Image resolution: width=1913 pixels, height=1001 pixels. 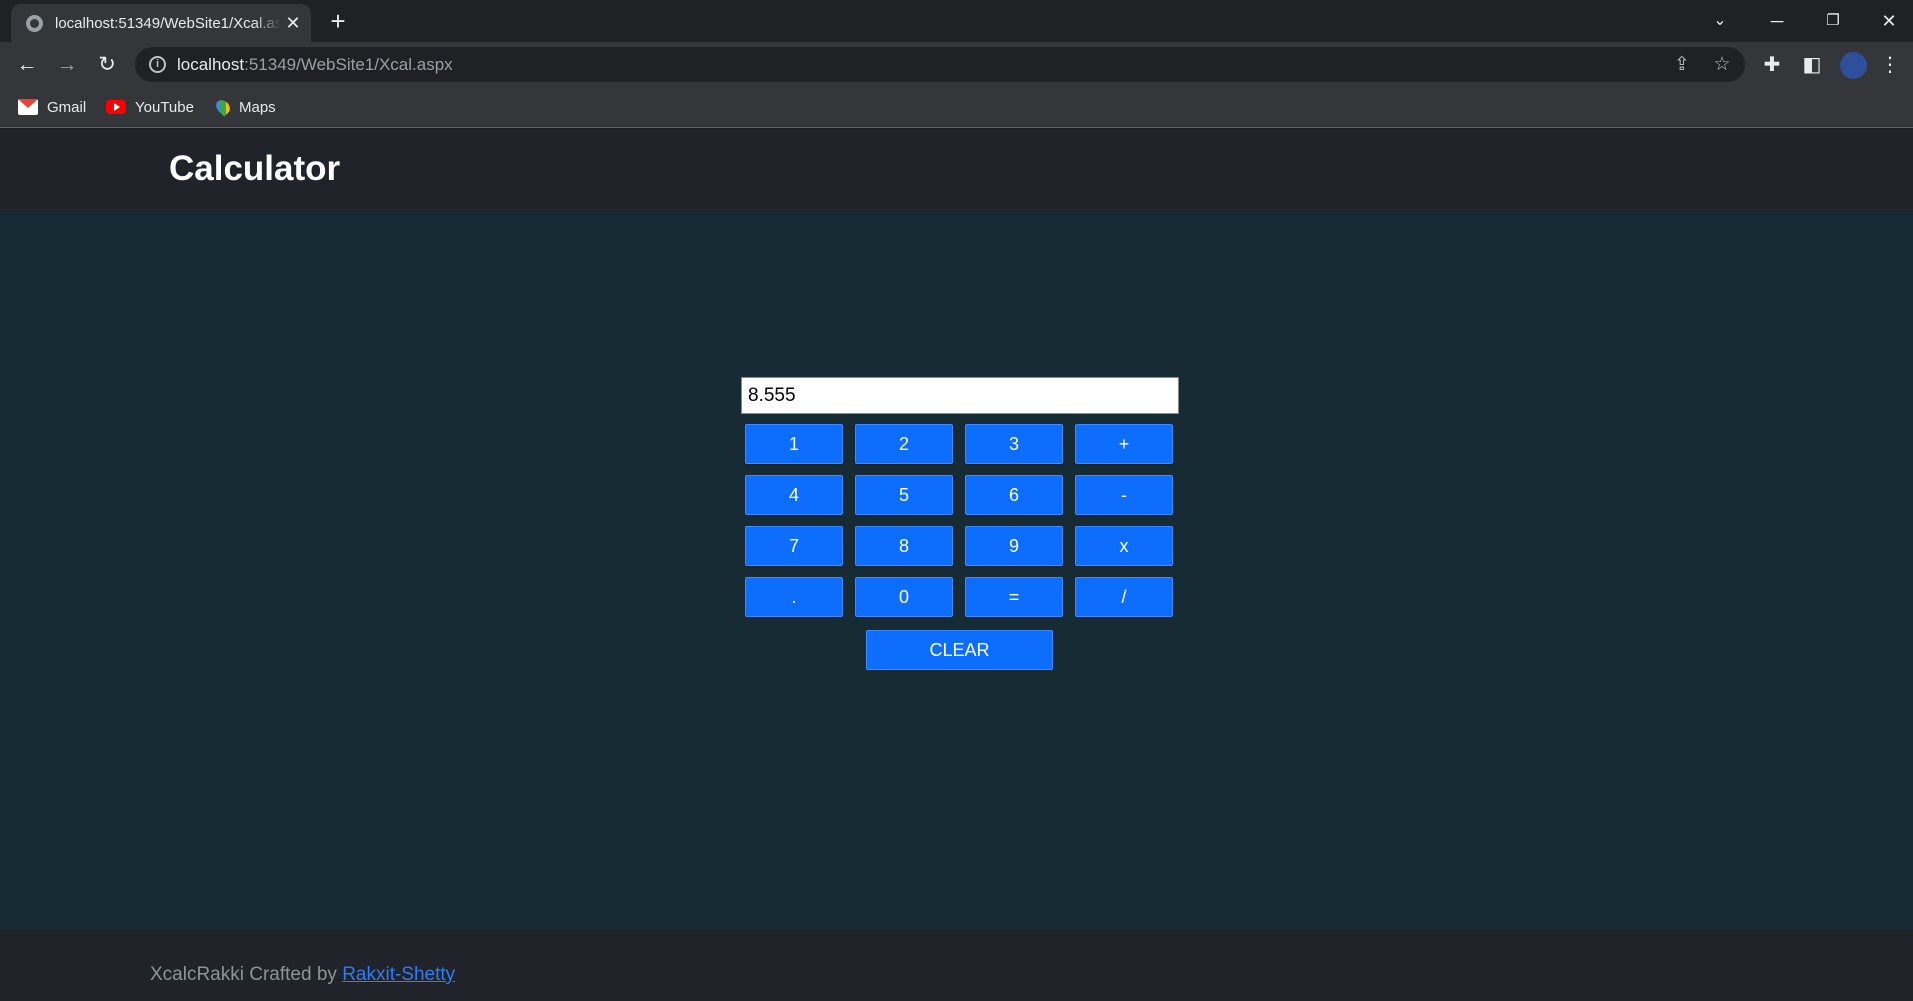 I want to click on key-9-button: 9, so click(x=1014, y=546).